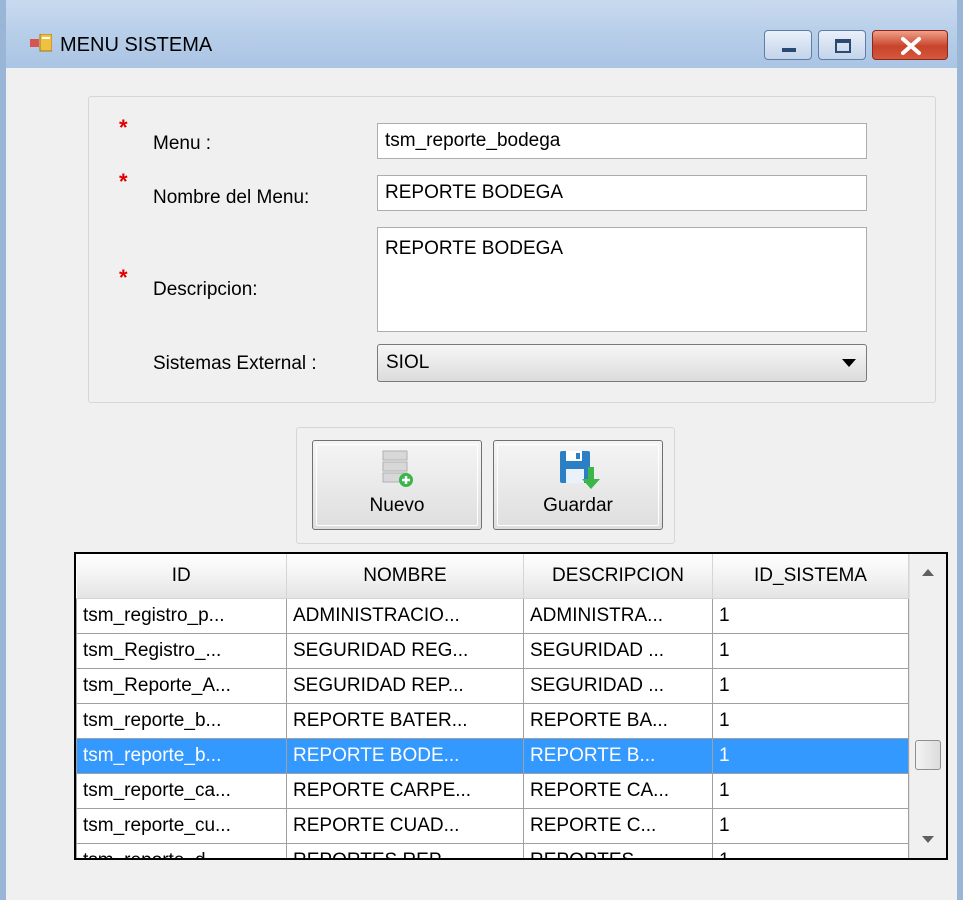  What do you see at coordinates (578, 505) in the screenshot?
I see `guardar-label: Guardar` at bounding box center [578, 505].